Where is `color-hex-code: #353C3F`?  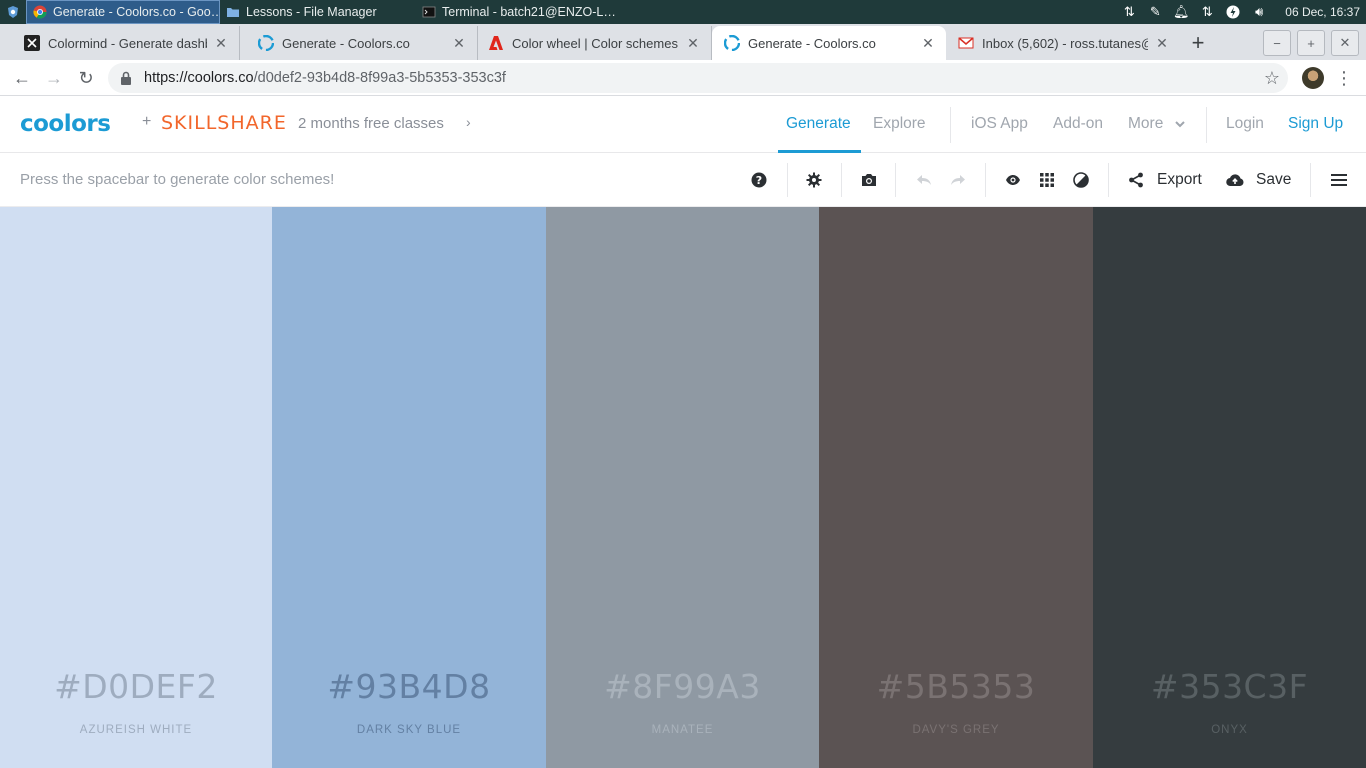 color-hex-code: #353C3F is located at coordinates (1229, 686).